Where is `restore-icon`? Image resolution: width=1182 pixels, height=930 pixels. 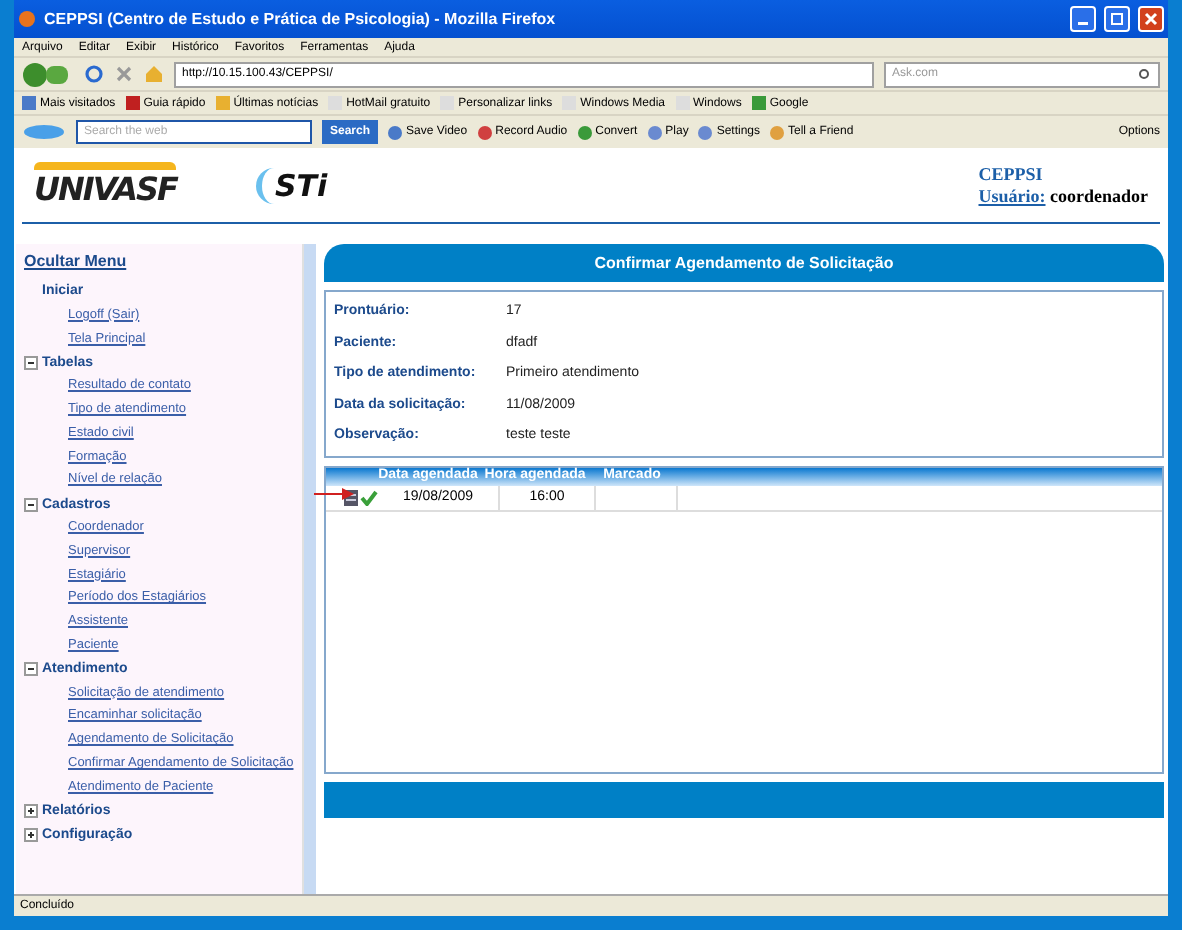
restore-icon is located at coordinates (1117, 19).